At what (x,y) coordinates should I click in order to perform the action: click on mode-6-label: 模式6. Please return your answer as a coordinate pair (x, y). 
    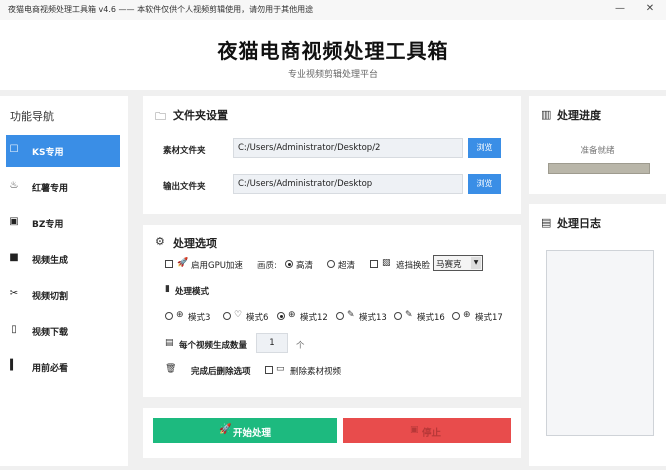
    Looking at the image, I should click on (257, 318).